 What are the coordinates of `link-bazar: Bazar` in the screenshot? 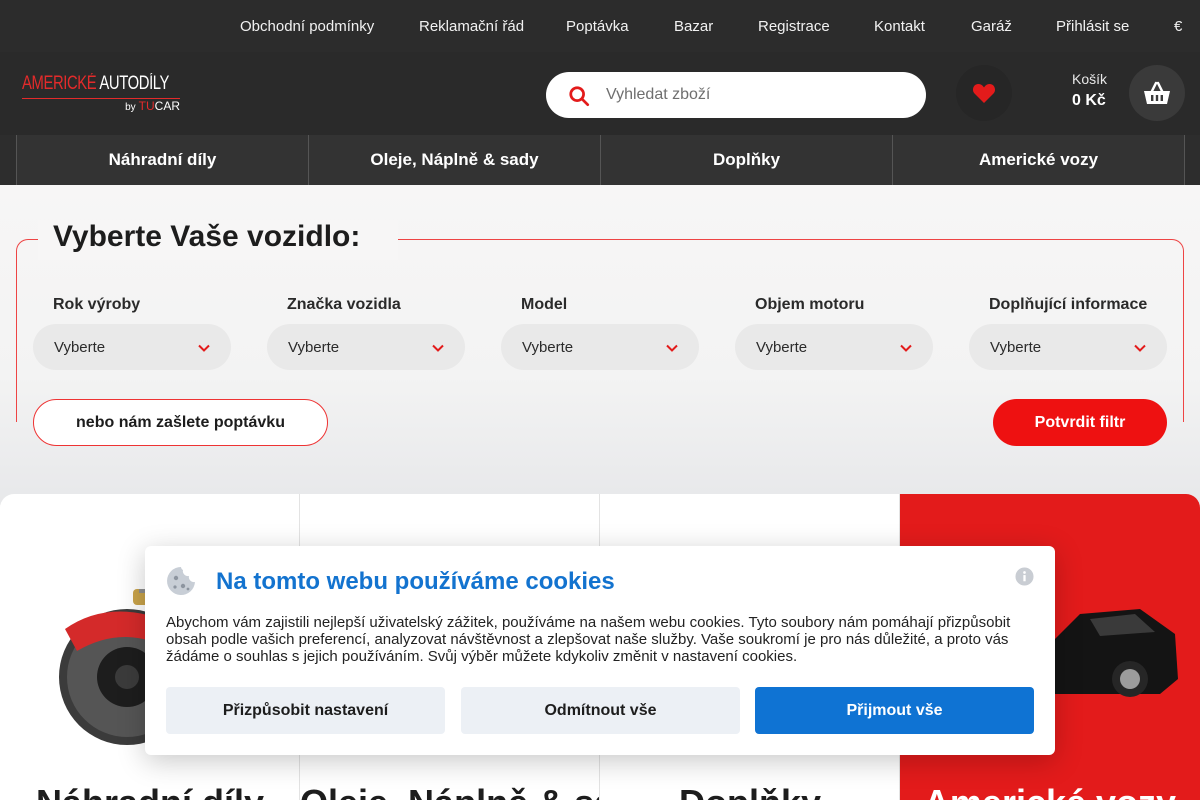 It's located at (693, 26).